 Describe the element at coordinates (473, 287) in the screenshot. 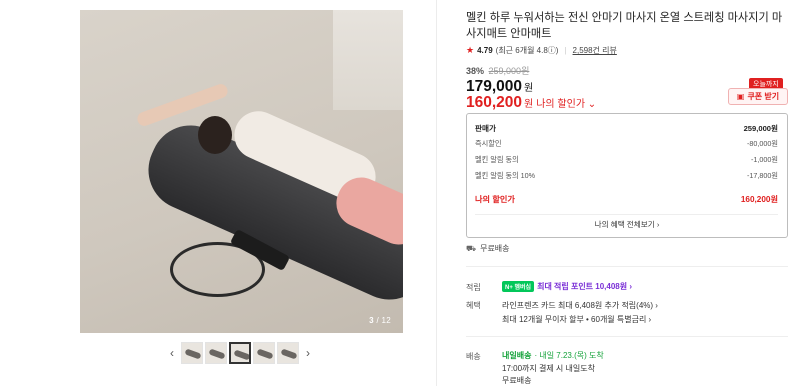

I see `points-label: 적립` at that location.